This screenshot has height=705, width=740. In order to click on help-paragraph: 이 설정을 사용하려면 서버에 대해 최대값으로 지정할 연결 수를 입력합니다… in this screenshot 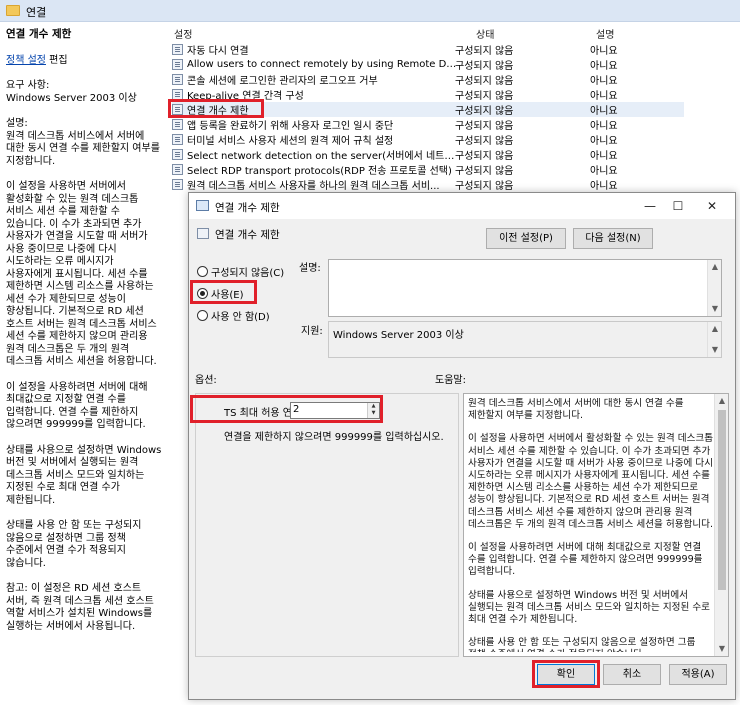, I will do `click(585, 560)`.